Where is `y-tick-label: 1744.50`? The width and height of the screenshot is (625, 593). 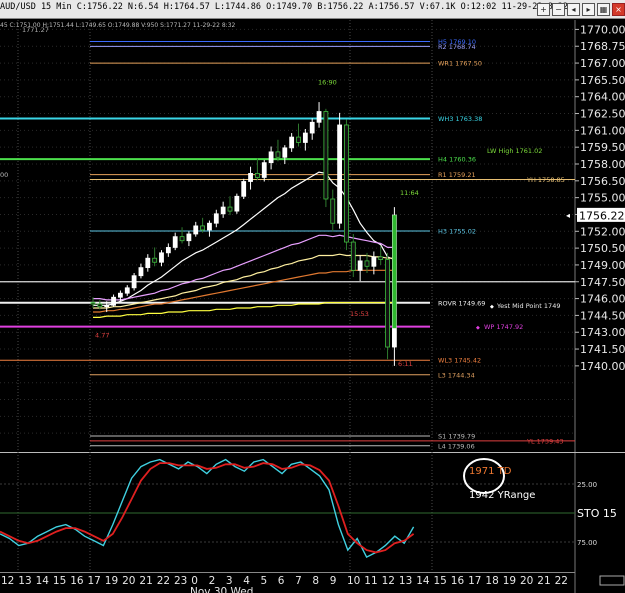 y-tick-label: 1744.50 is located at coordinates (602, 315).